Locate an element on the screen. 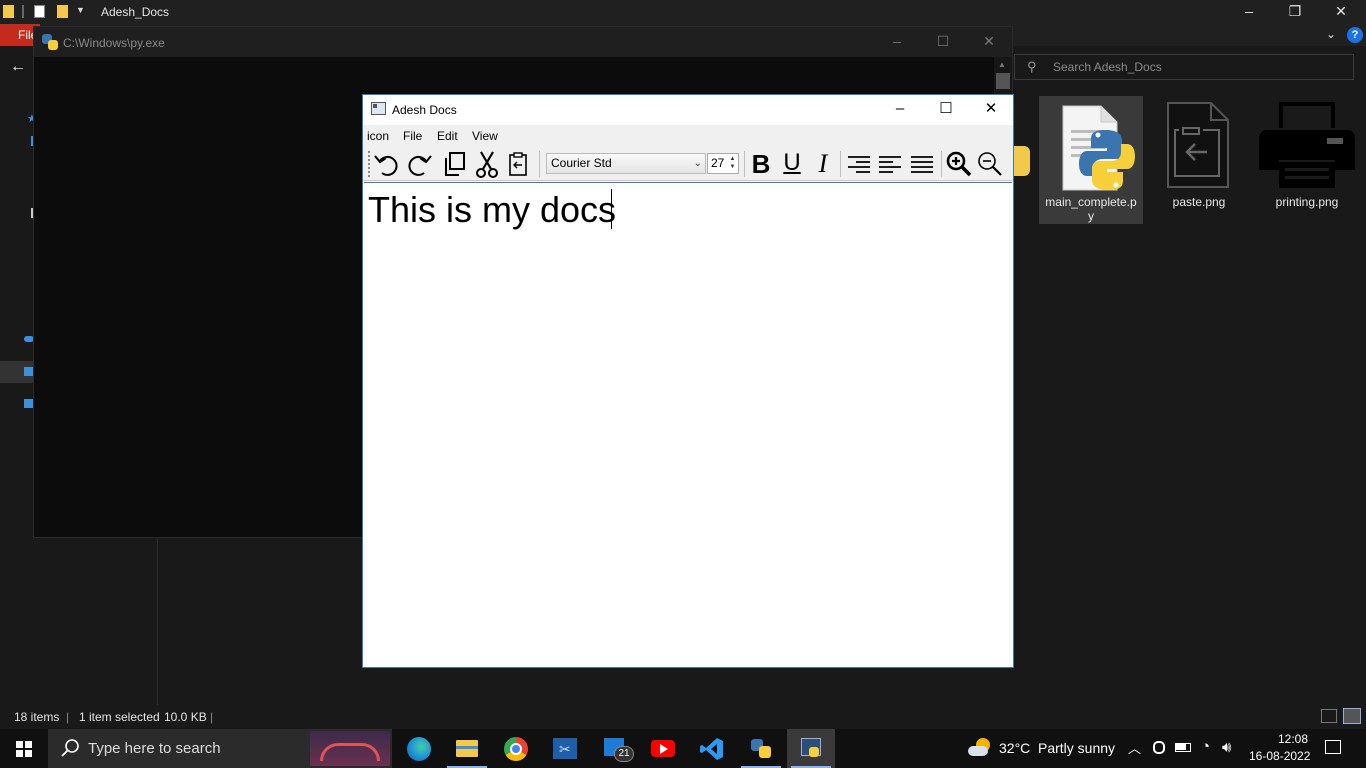 The width and height of the screenshot is (1366, 768). paste-icon is located at coordinates (518, 164).